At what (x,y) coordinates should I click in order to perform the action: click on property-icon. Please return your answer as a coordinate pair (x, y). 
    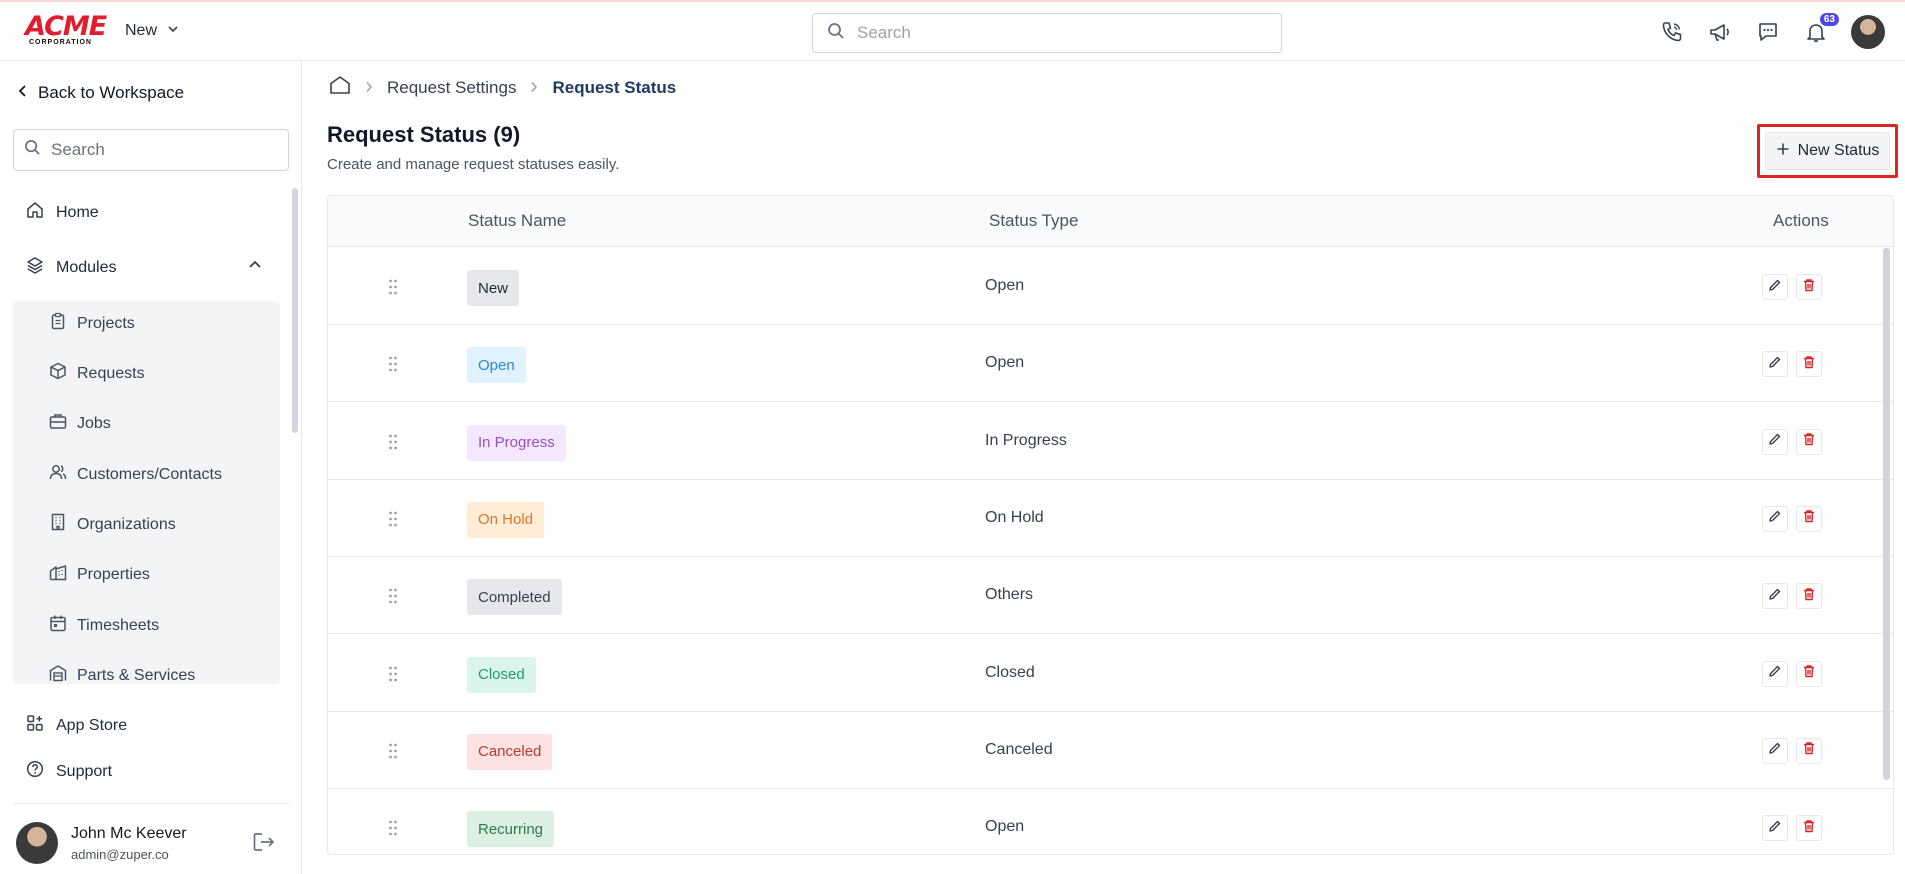
    Looking at the image, I should click on (58, 574).